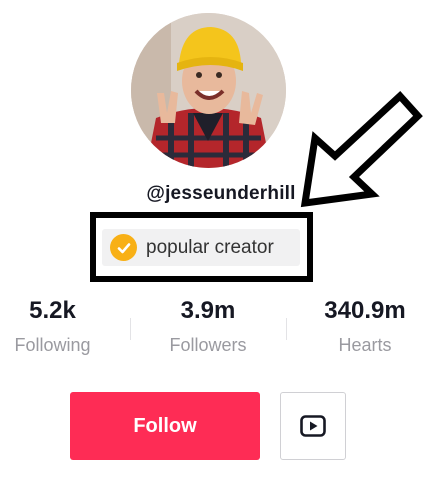  What do you see at coordinates (52, 310) in the screenshot?
I see `following-count: 5.2k` at bounding box center [52, 310].